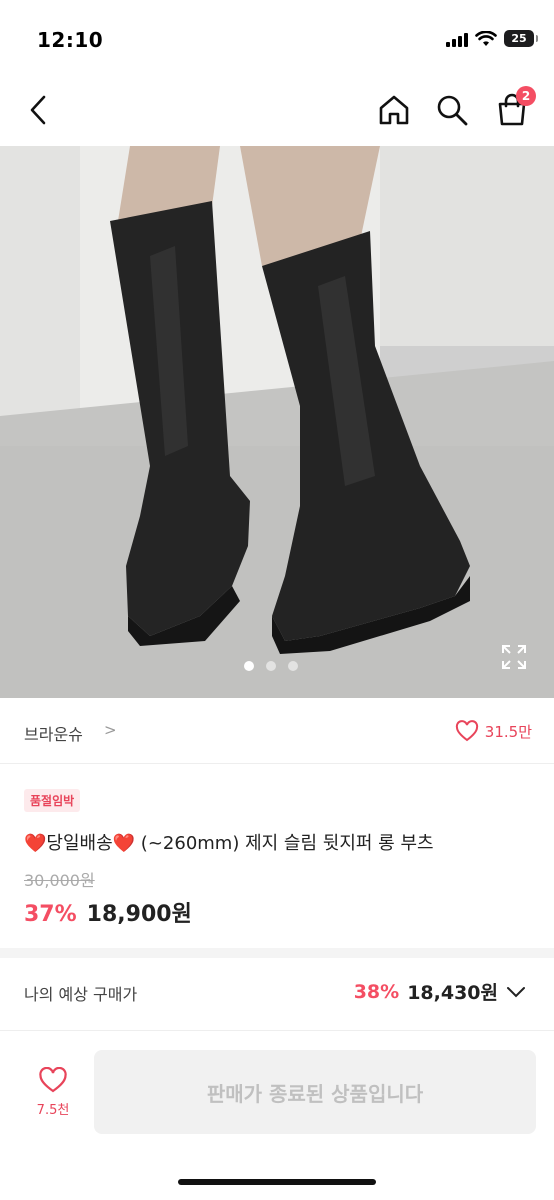 Image resolution: width=554 pixels, height=1200 pixels. I want to click on status-icons: 25, so click(492, 38).